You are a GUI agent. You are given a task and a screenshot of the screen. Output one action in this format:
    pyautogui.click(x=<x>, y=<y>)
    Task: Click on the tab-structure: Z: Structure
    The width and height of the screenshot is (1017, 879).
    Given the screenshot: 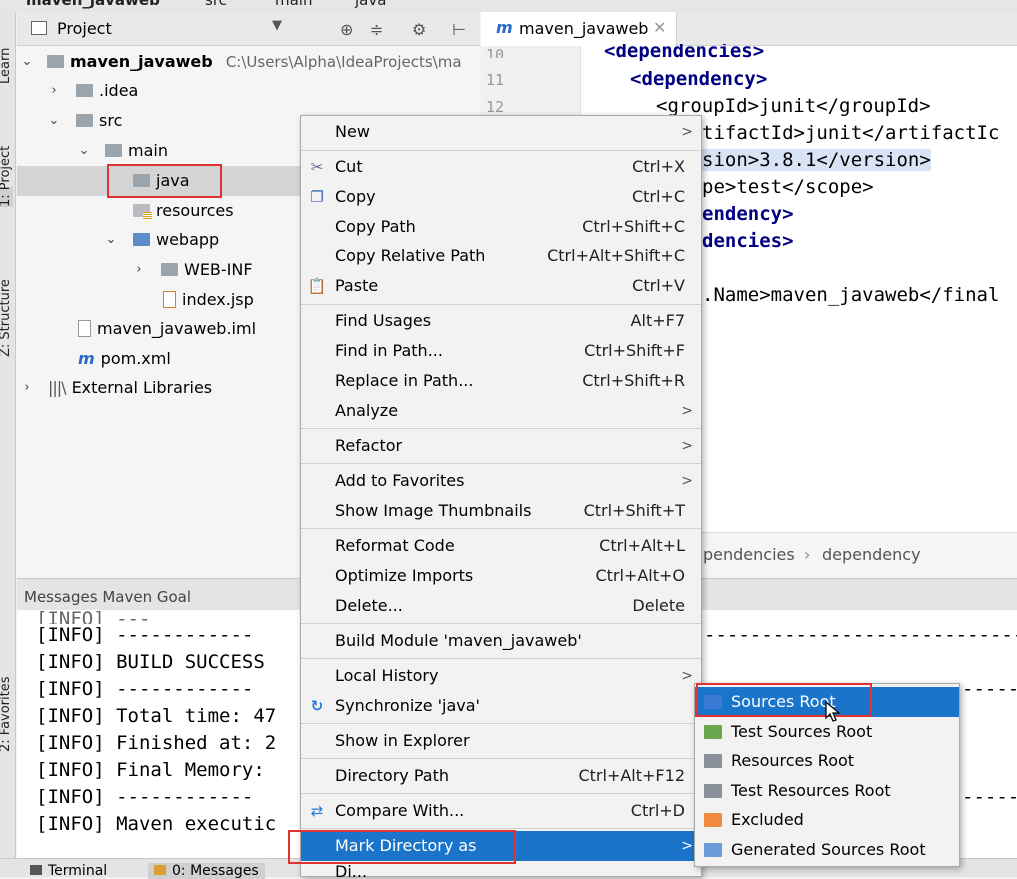 What is the action you would take?
    pyautogui.click(x=6, y=318)
    